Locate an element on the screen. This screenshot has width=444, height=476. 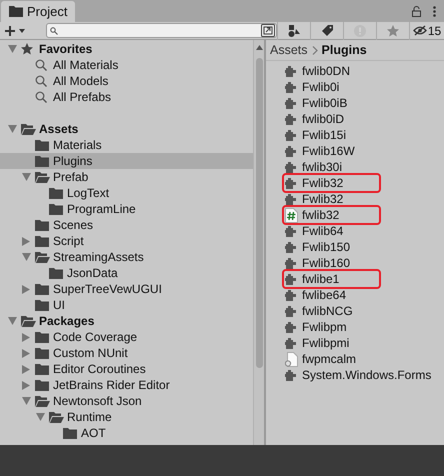
tree-item: Scenes is located at coordinates (126, 225).